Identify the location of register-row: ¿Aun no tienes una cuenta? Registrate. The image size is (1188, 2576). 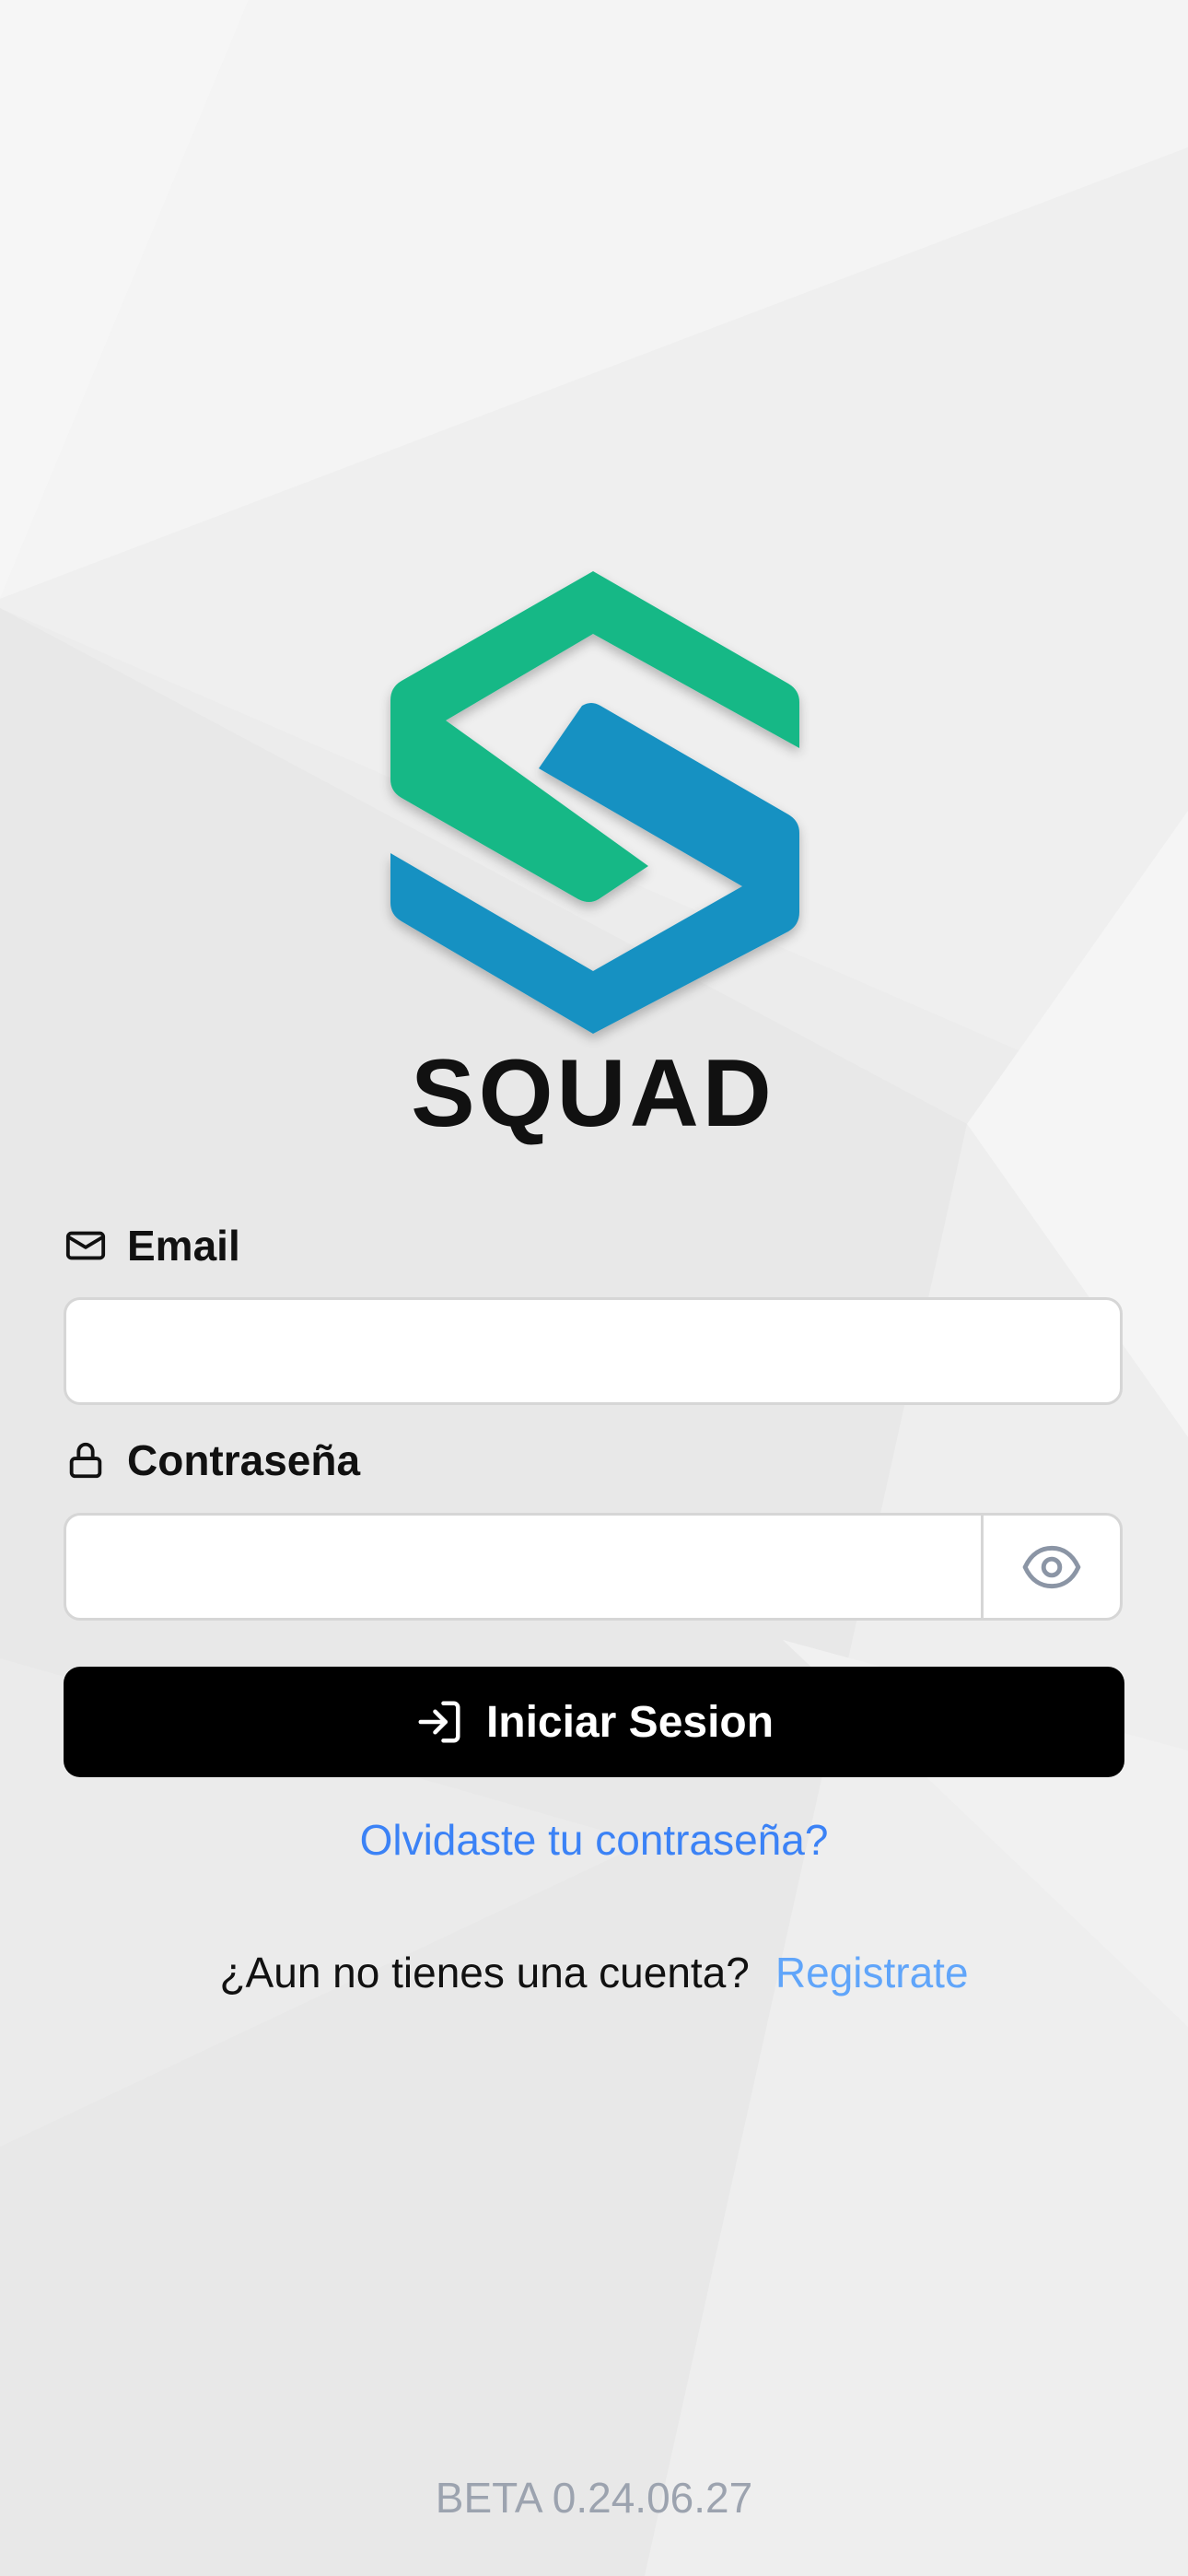
(594, 1972).